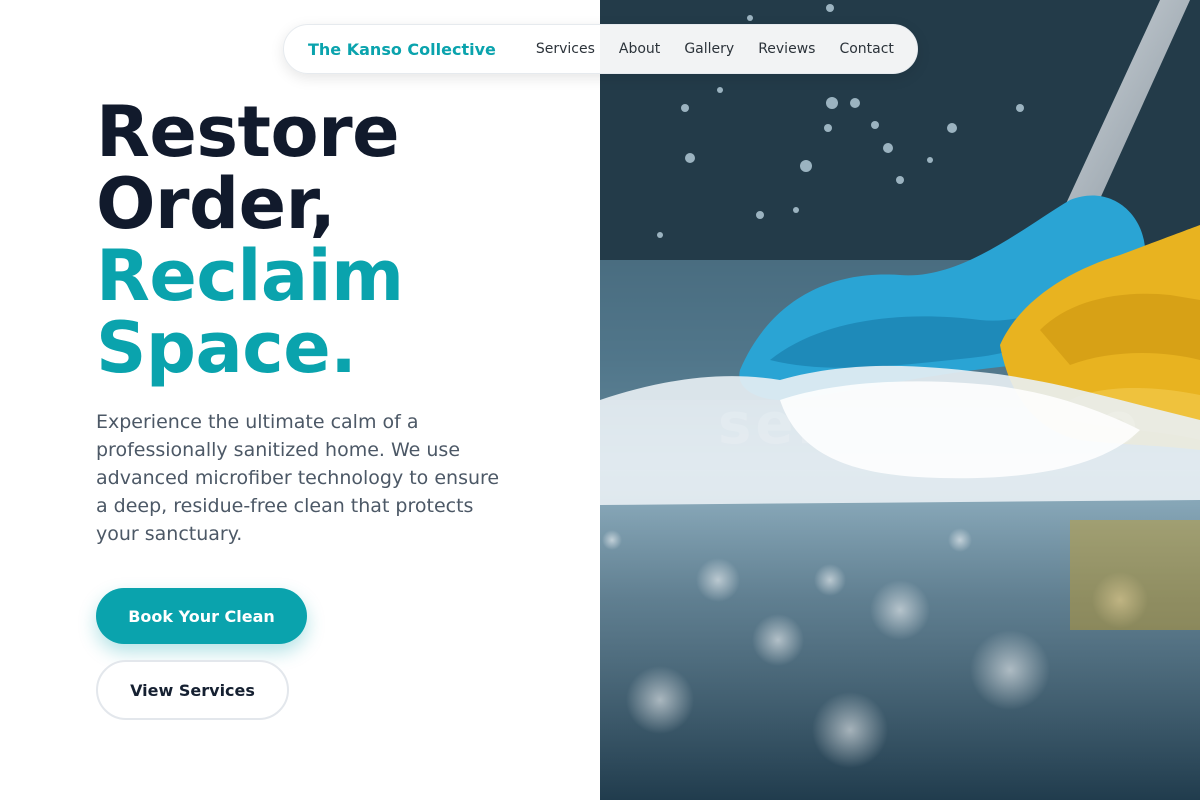 This screenshot has width=1200, height=800. I want to click on hero-headline: Restore Order, Reclaim Space., so click(250, 240).